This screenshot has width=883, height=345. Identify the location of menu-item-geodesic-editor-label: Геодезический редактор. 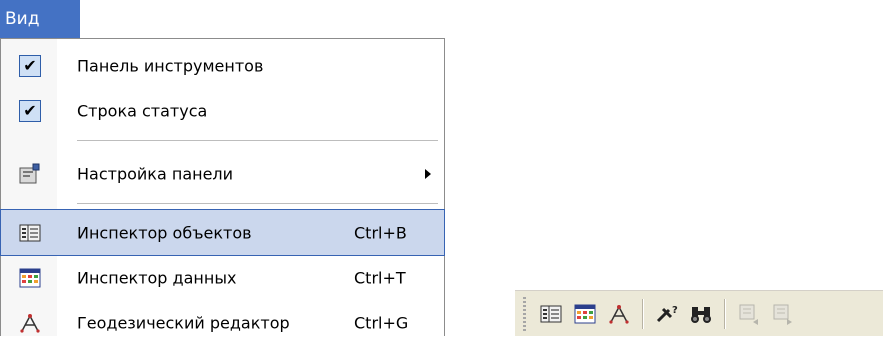
(183, 322).